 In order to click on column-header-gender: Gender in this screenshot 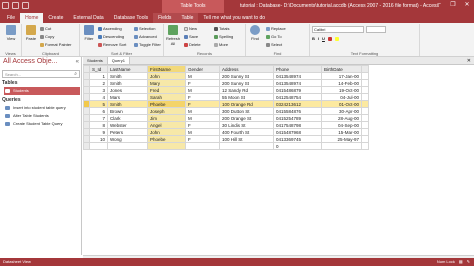, I will do `click(202, 69)`.